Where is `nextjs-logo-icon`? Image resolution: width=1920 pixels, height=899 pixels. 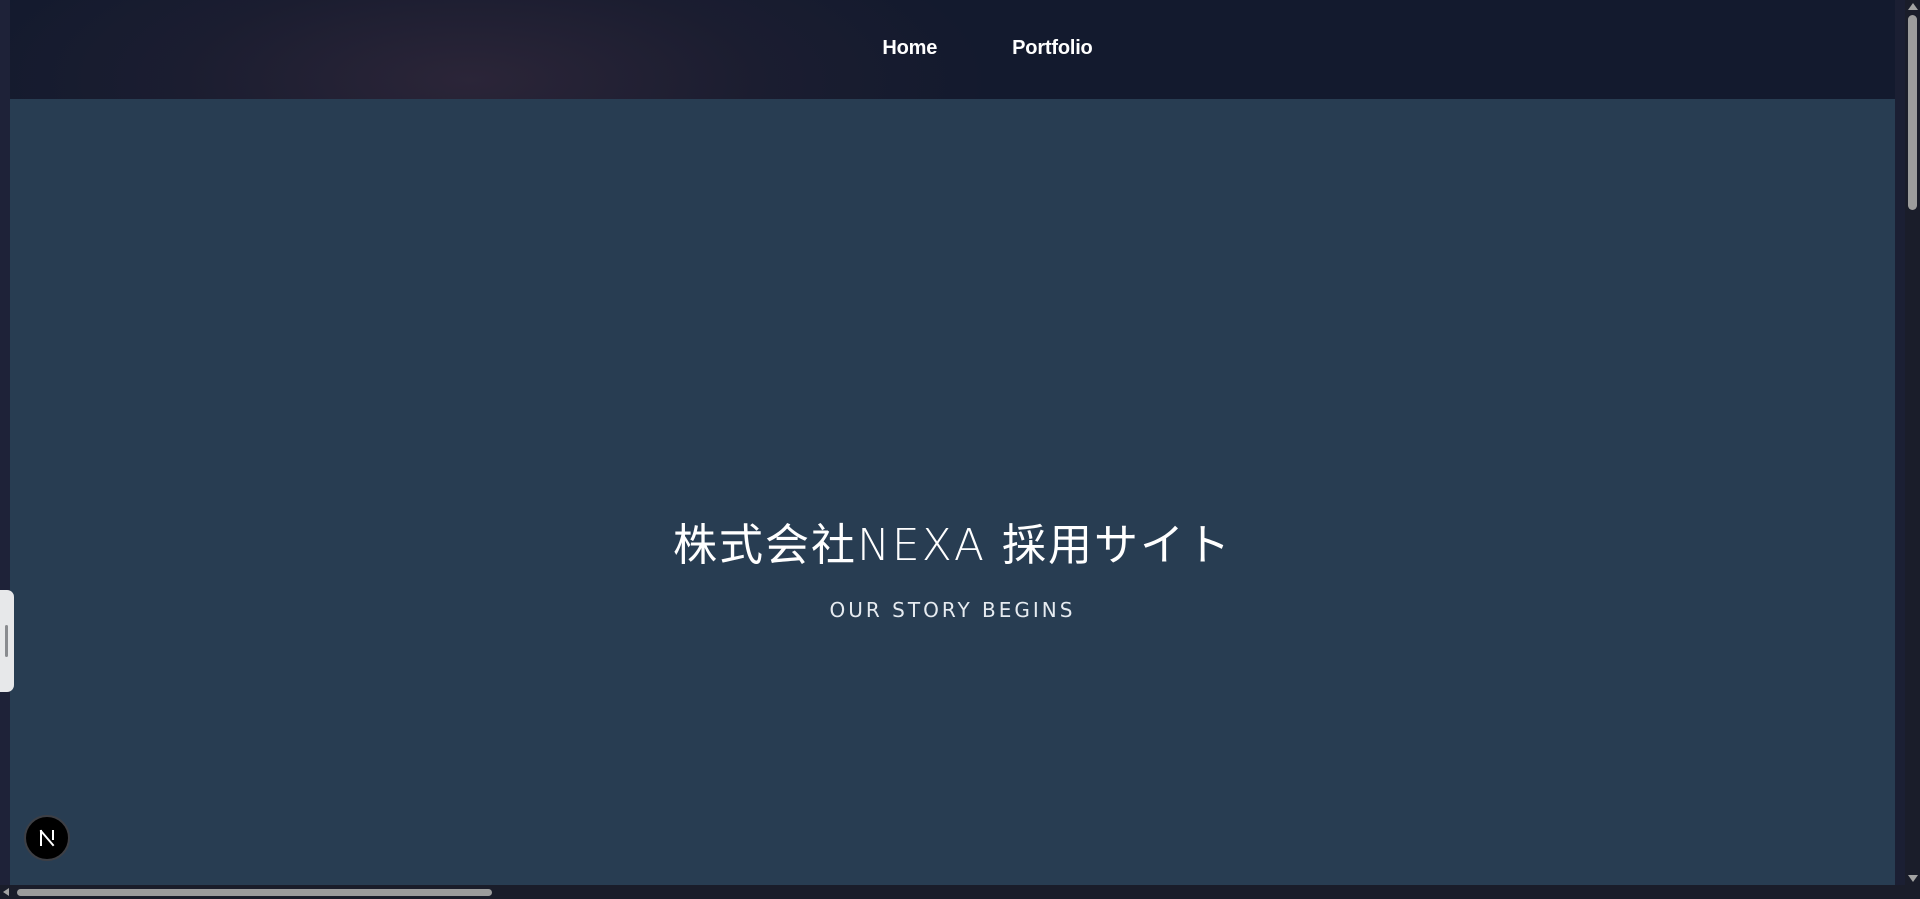 nextjs-logo-icon is located at coordinates (47, 838).